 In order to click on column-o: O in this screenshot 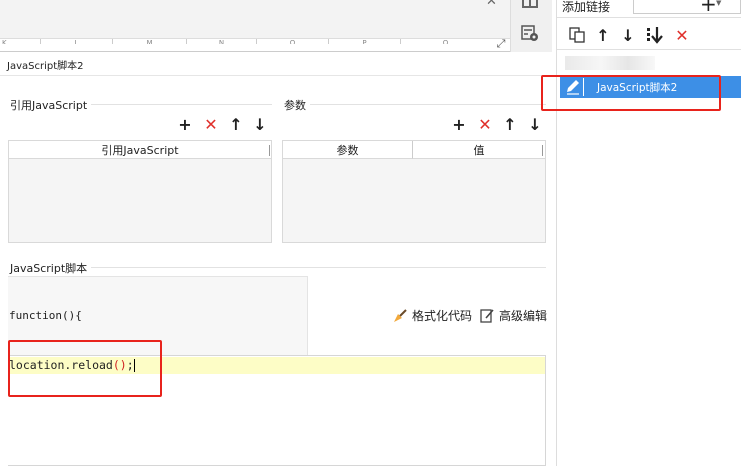, I will do `click(292, 41)`.